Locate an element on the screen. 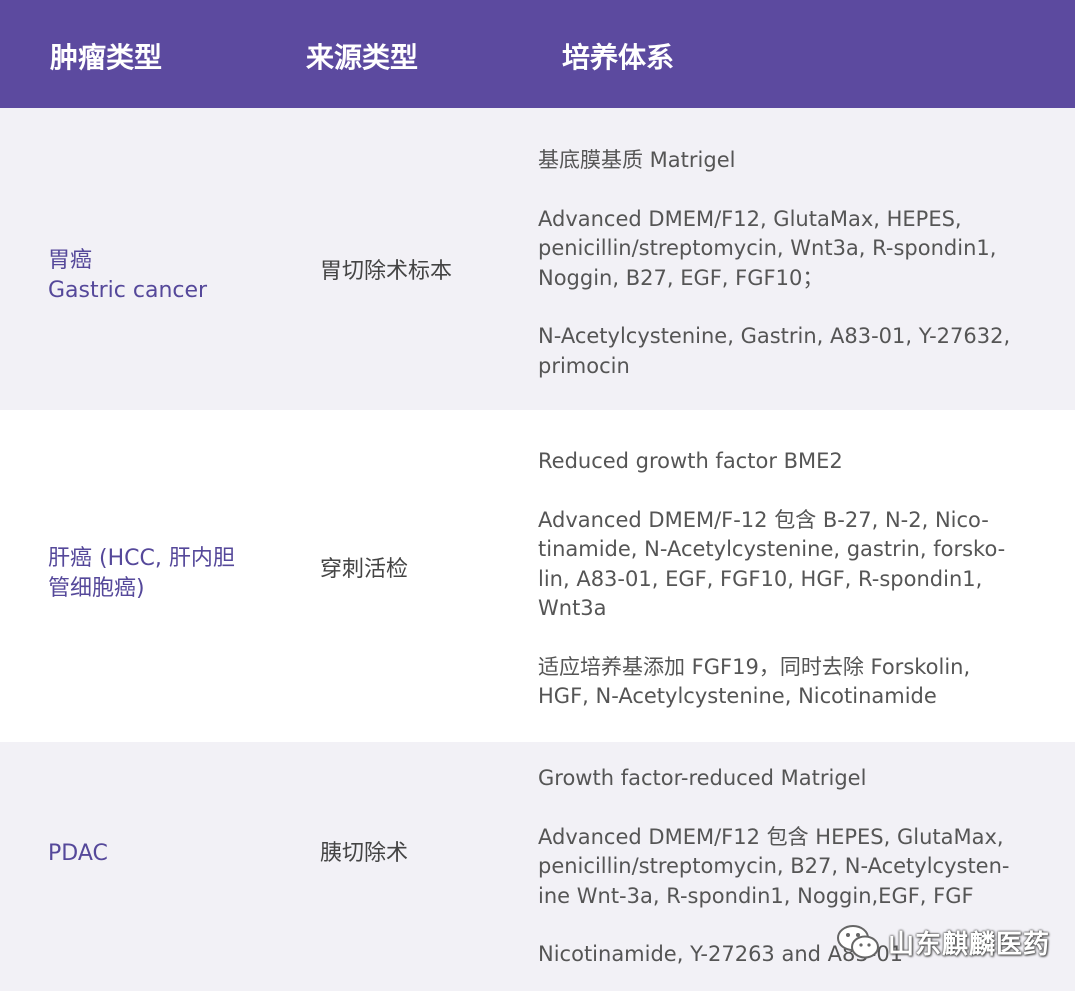 This screenshot has width=1080, height=991. tumor-type-cell: 胃癌 Gastric cancer is located at coordinates (168, 276).